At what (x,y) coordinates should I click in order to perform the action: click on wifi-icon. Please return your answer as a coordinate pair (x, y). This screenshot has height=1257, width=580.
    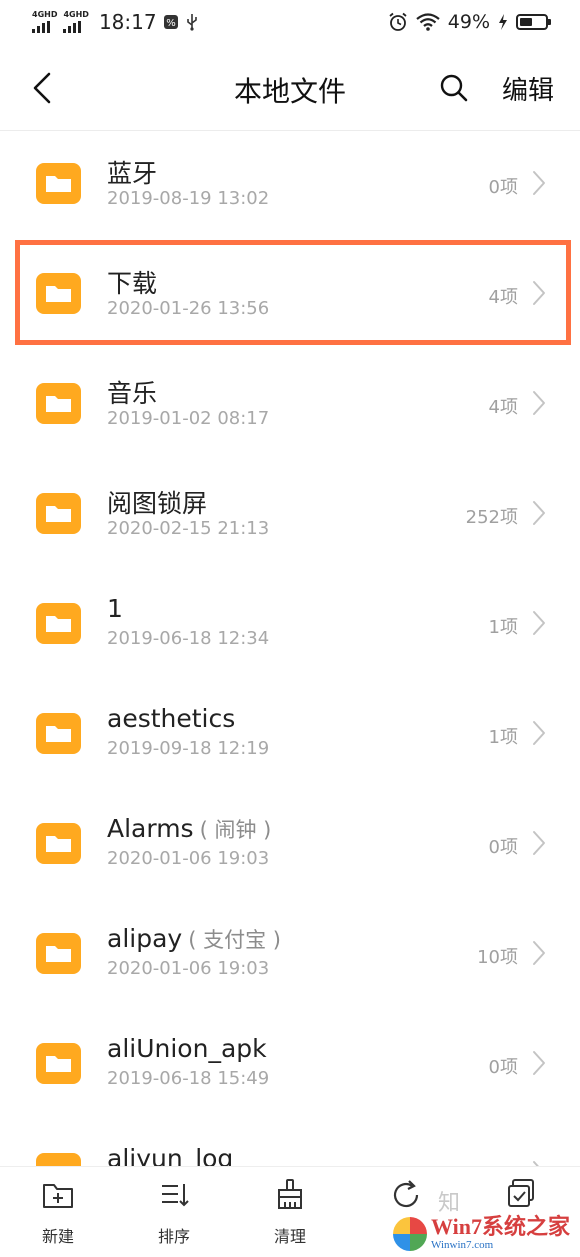
    Looking at the image, I should click on (428, 22).